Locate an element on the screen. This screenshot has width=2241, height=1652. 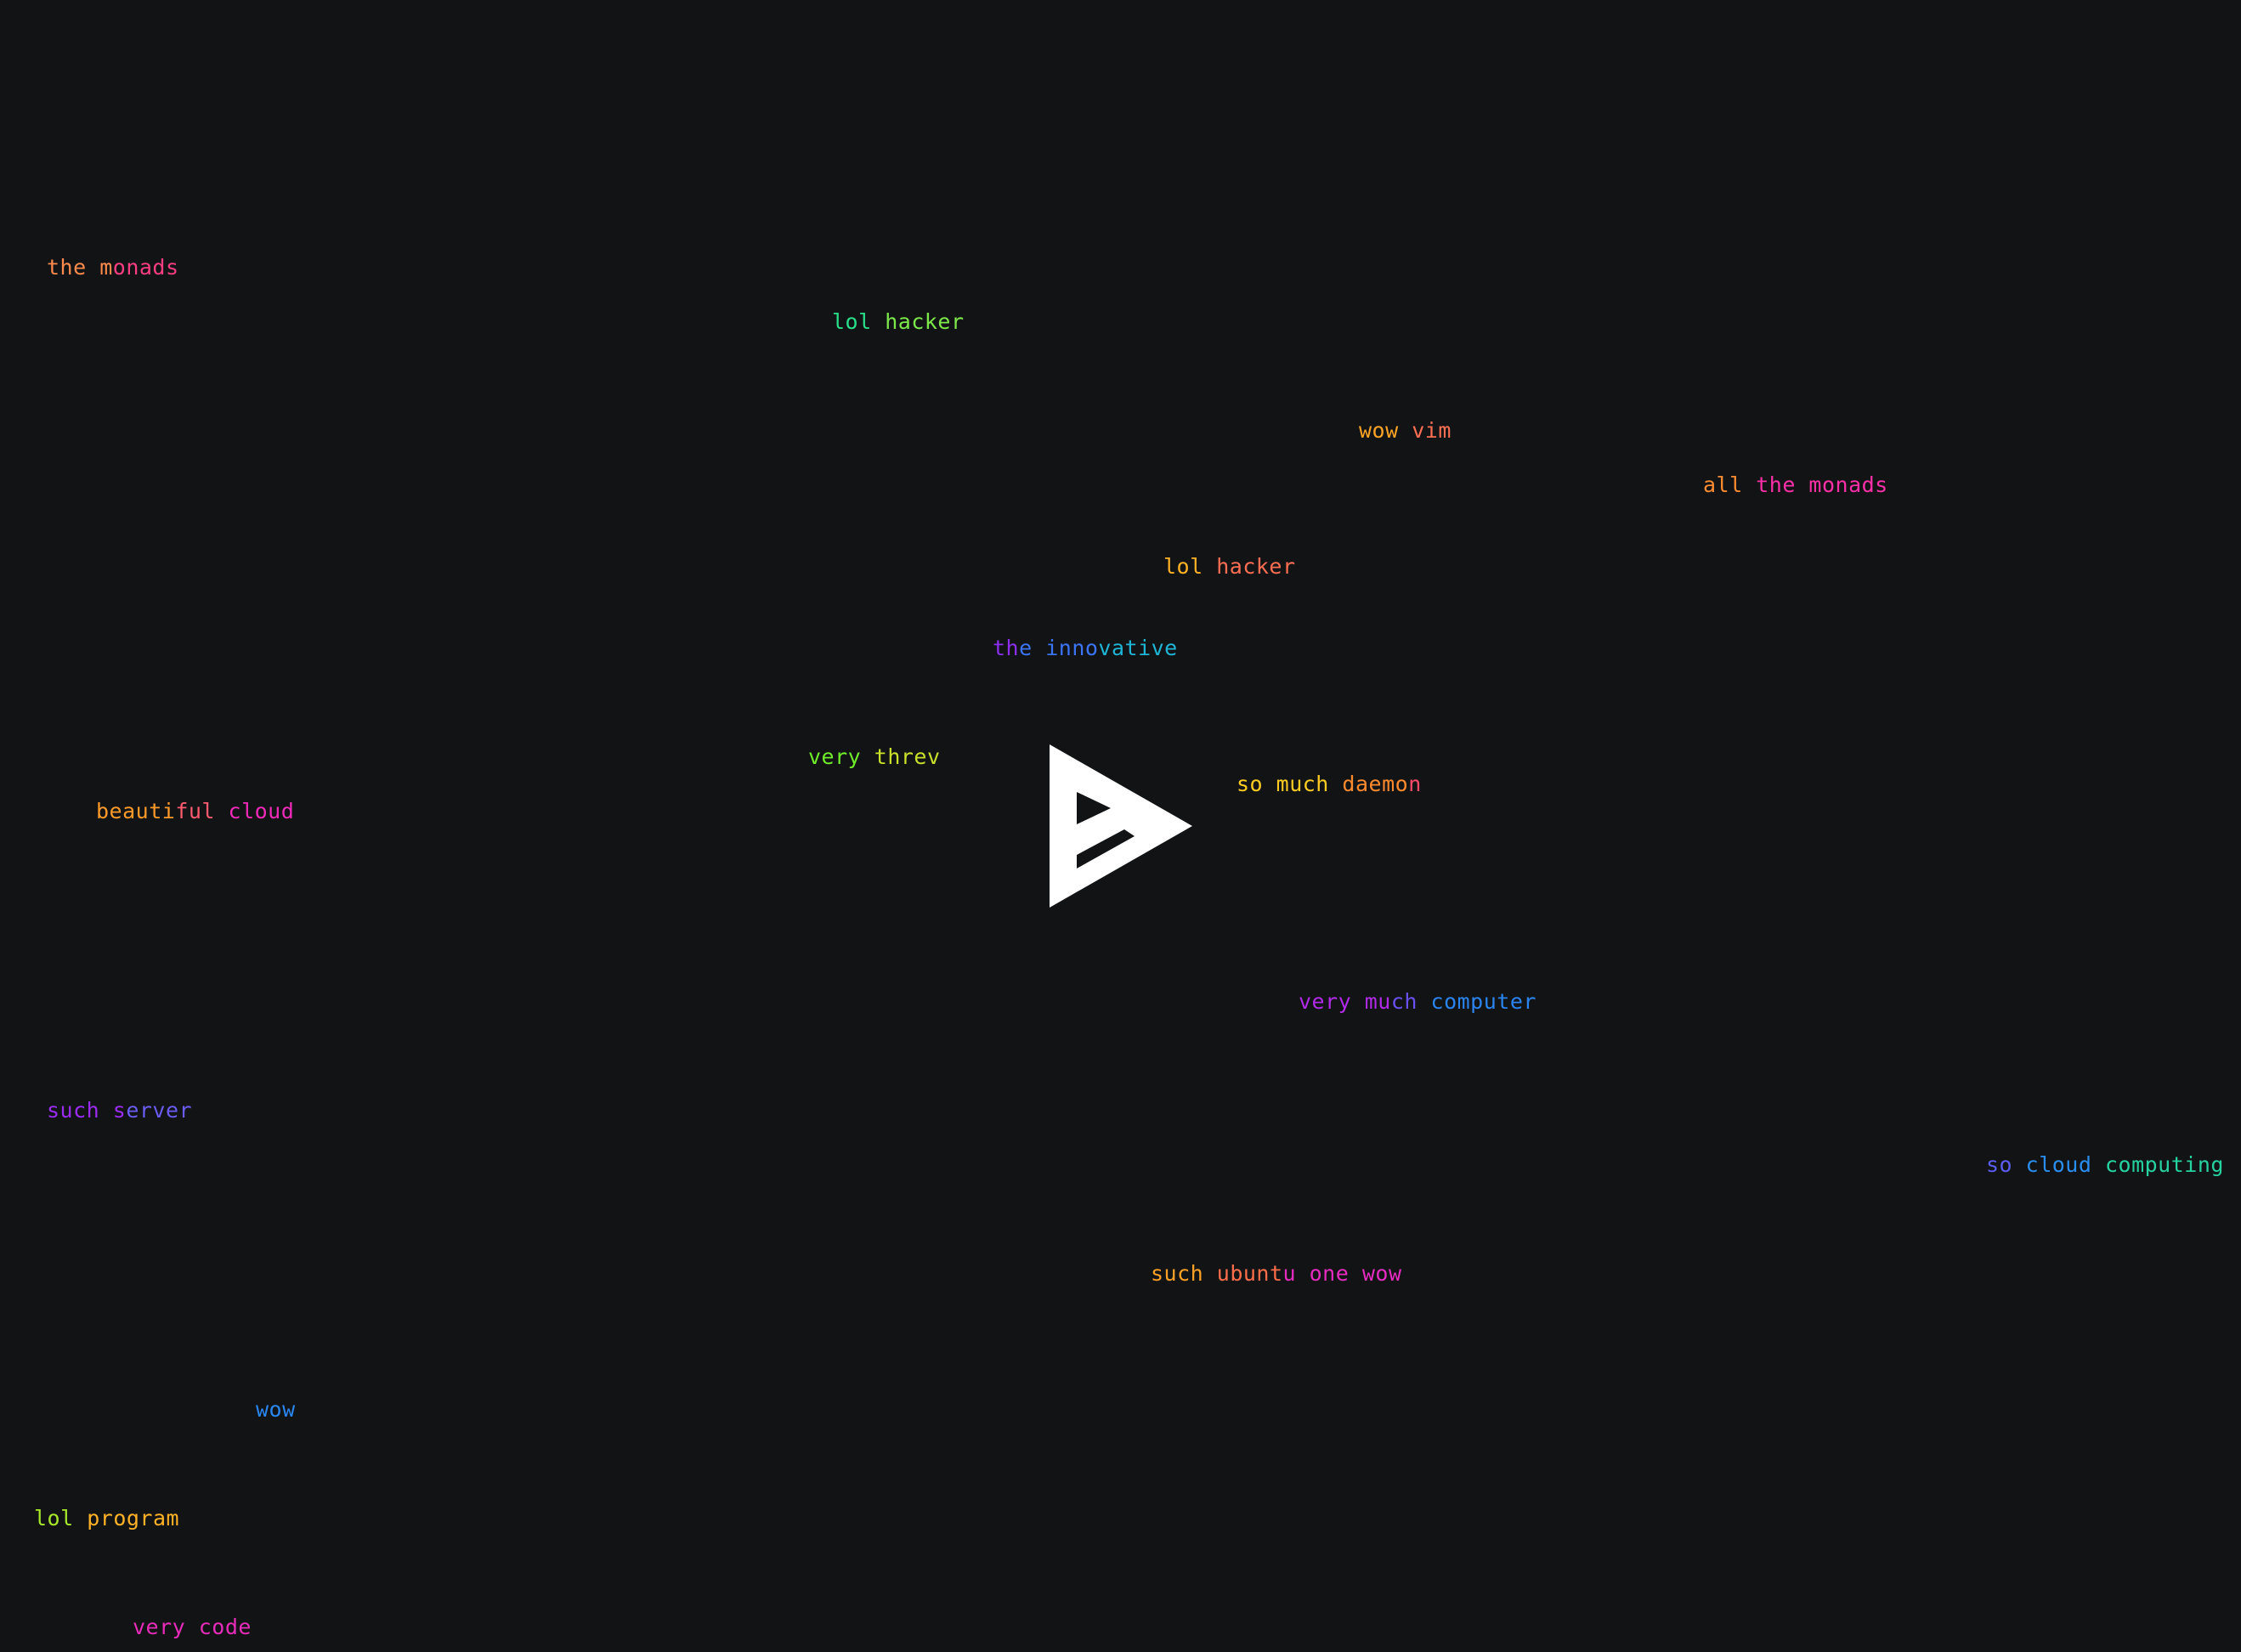
phrase-segment: very code is located at coordinates (192, 1627).